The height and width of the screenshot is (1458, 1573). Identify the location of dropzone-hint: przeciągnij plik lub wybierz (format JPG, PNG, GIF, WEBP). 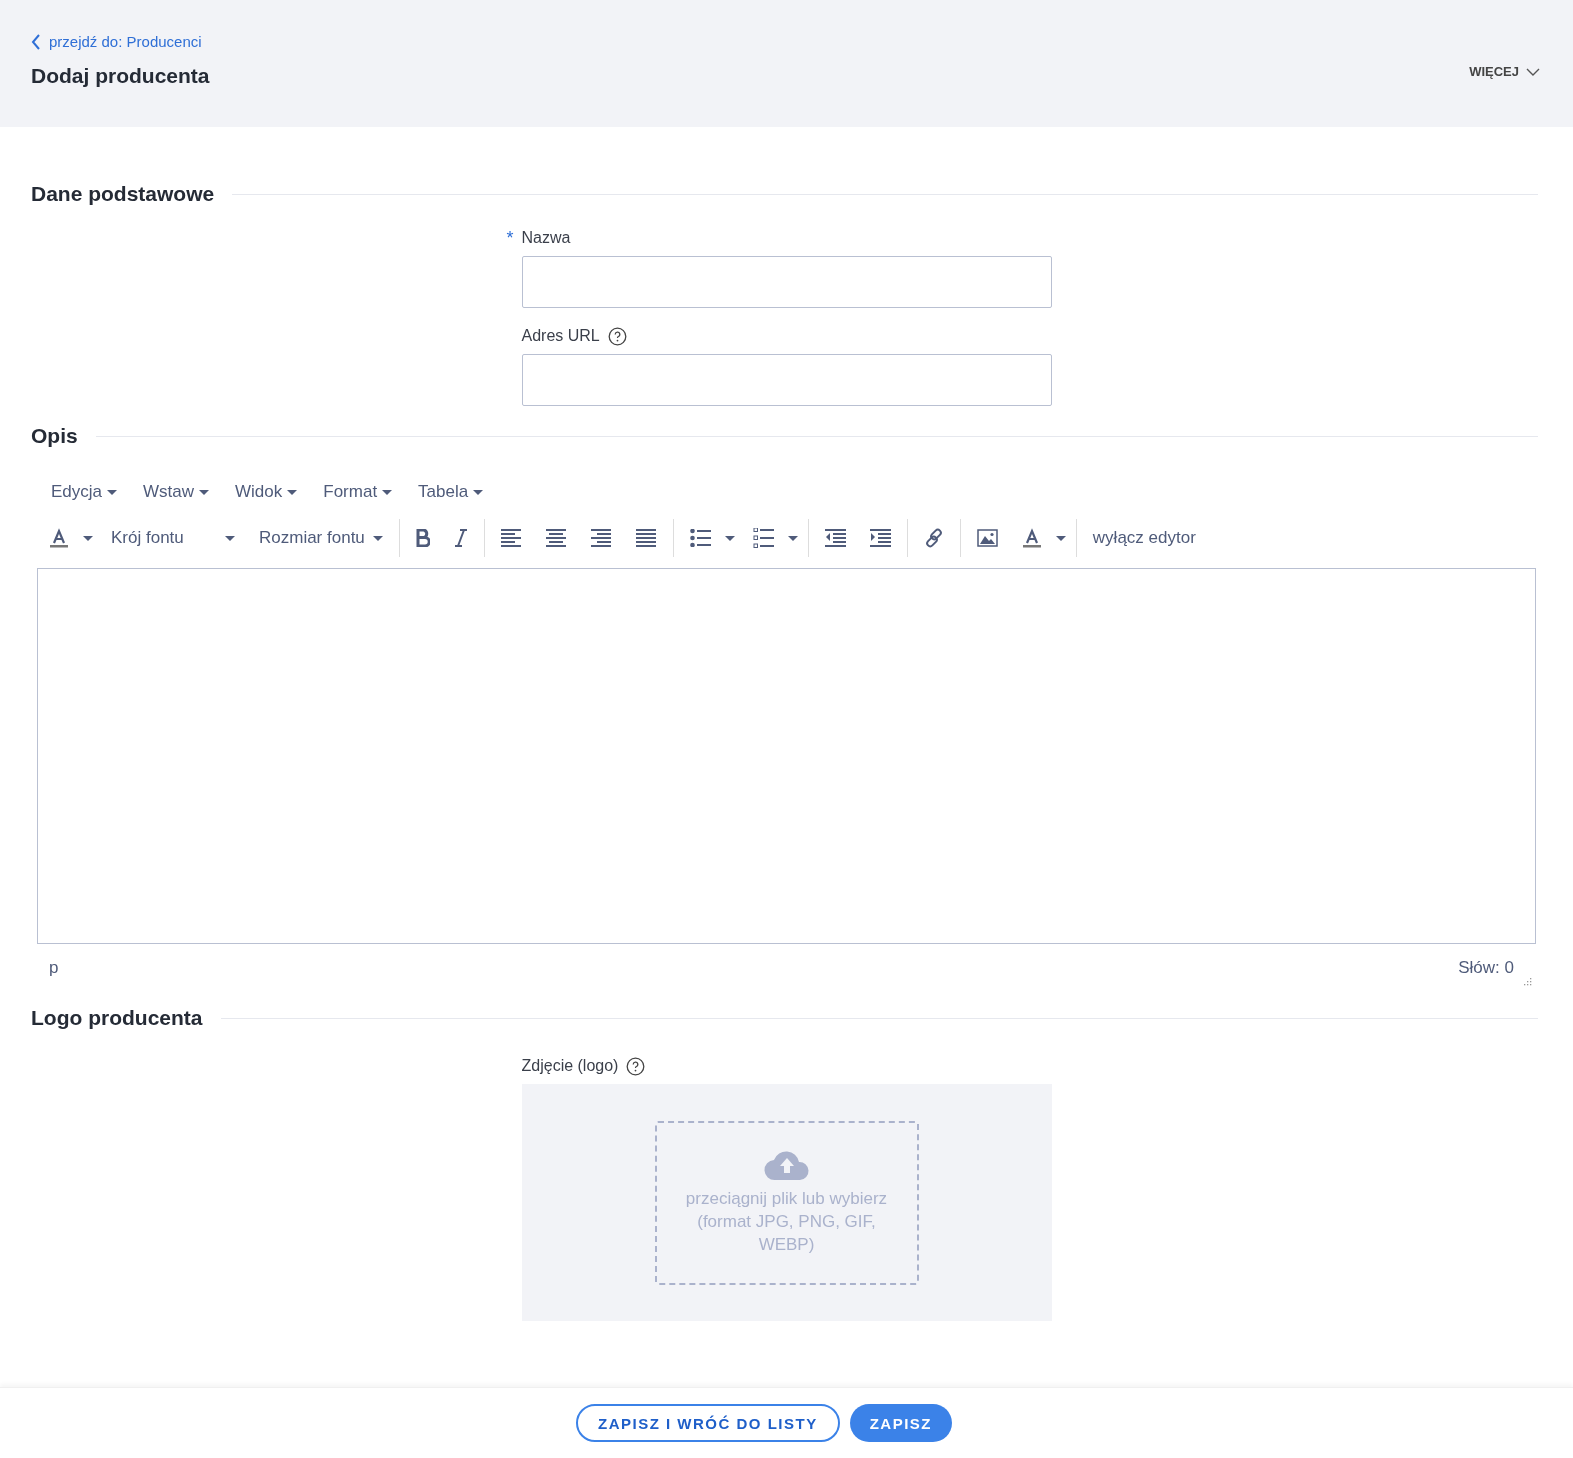
(786, 1222).